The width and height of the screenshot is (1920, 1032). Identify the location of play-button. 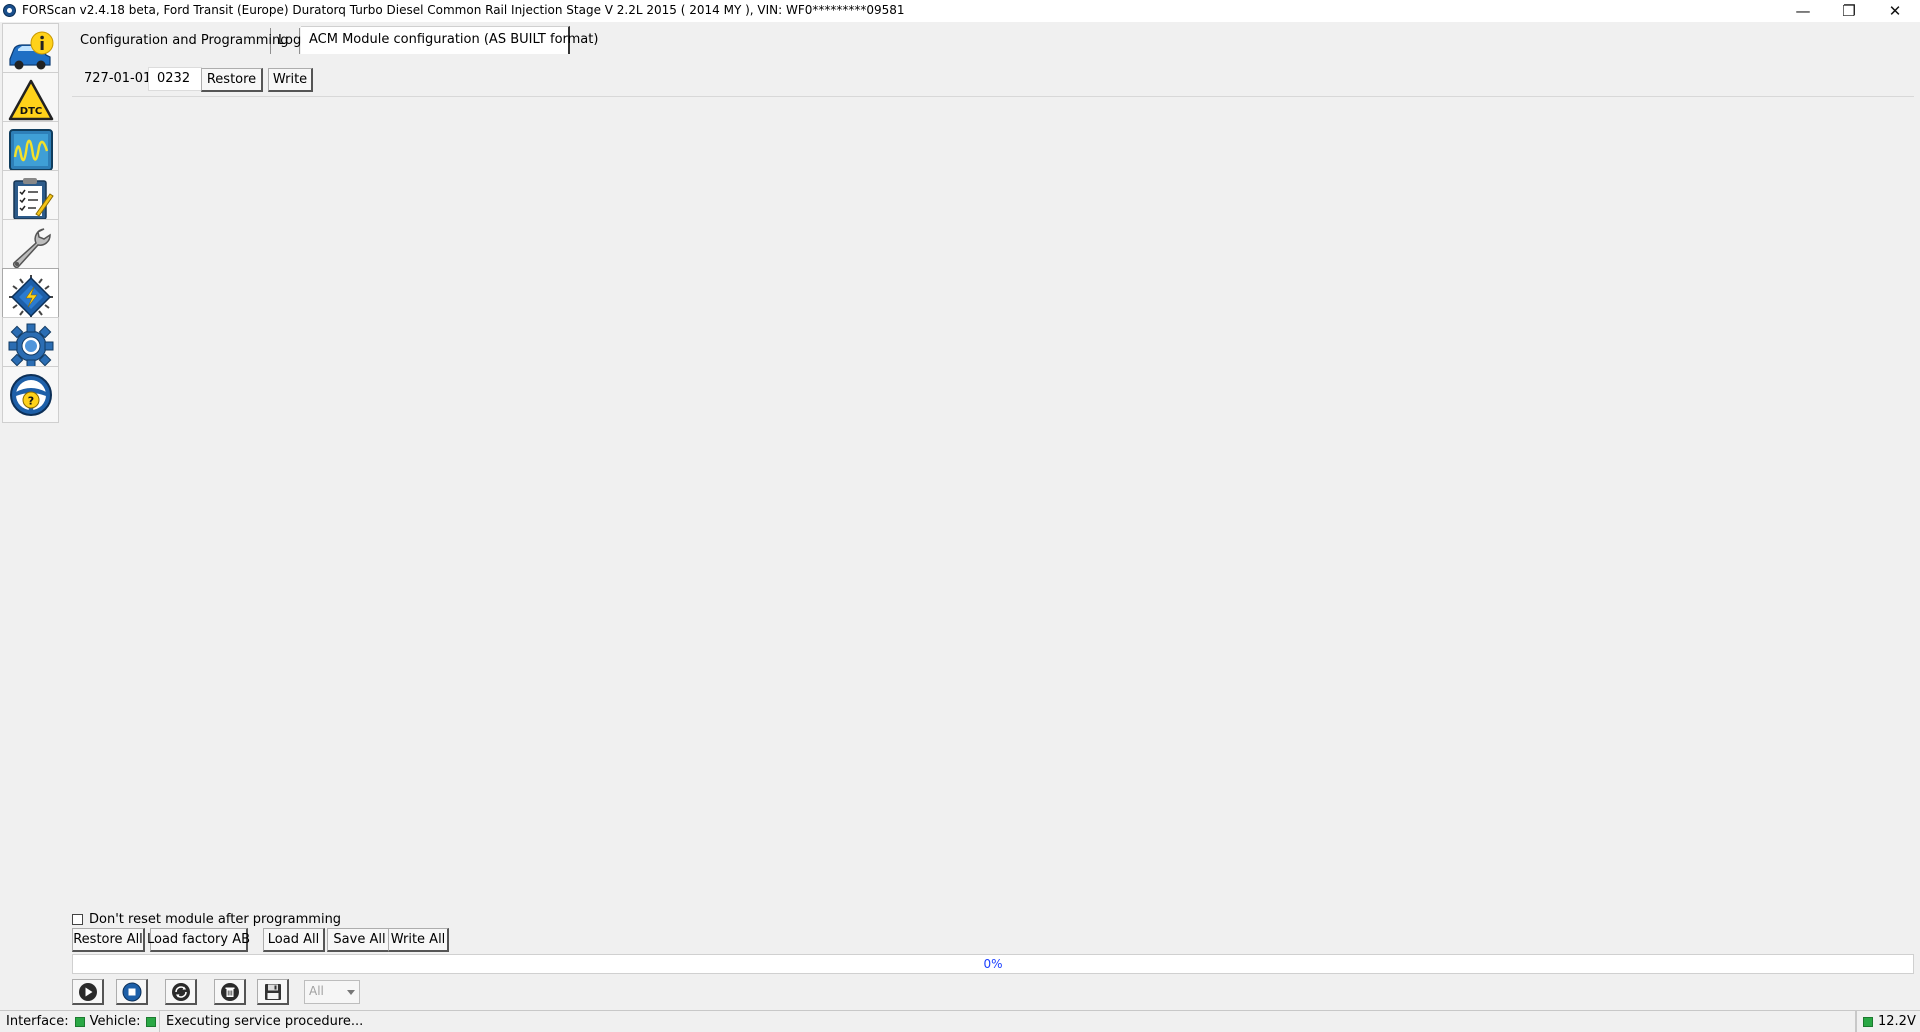
(88, 992).